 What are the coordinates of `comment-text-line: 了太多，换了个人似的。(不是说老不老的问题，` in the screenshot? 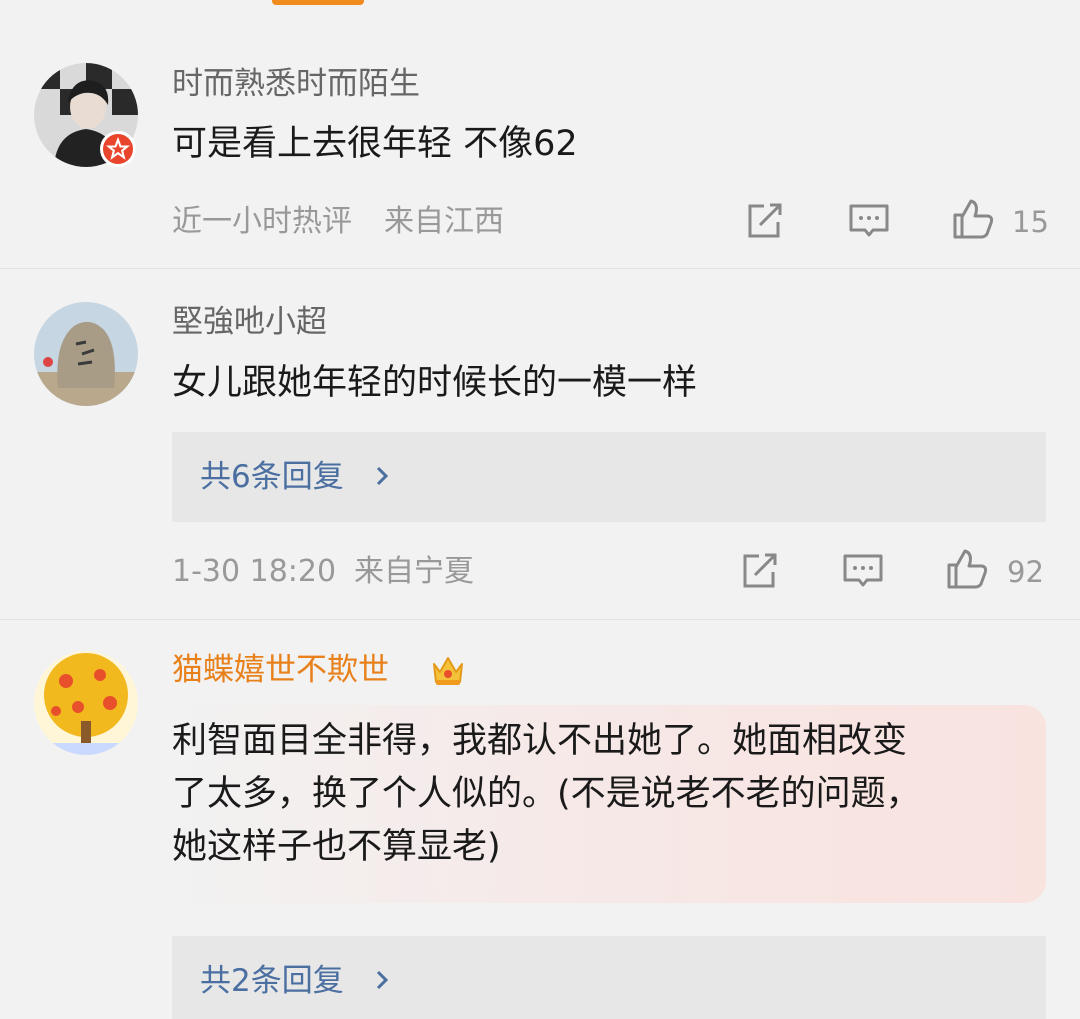 It's located at (546, 794).